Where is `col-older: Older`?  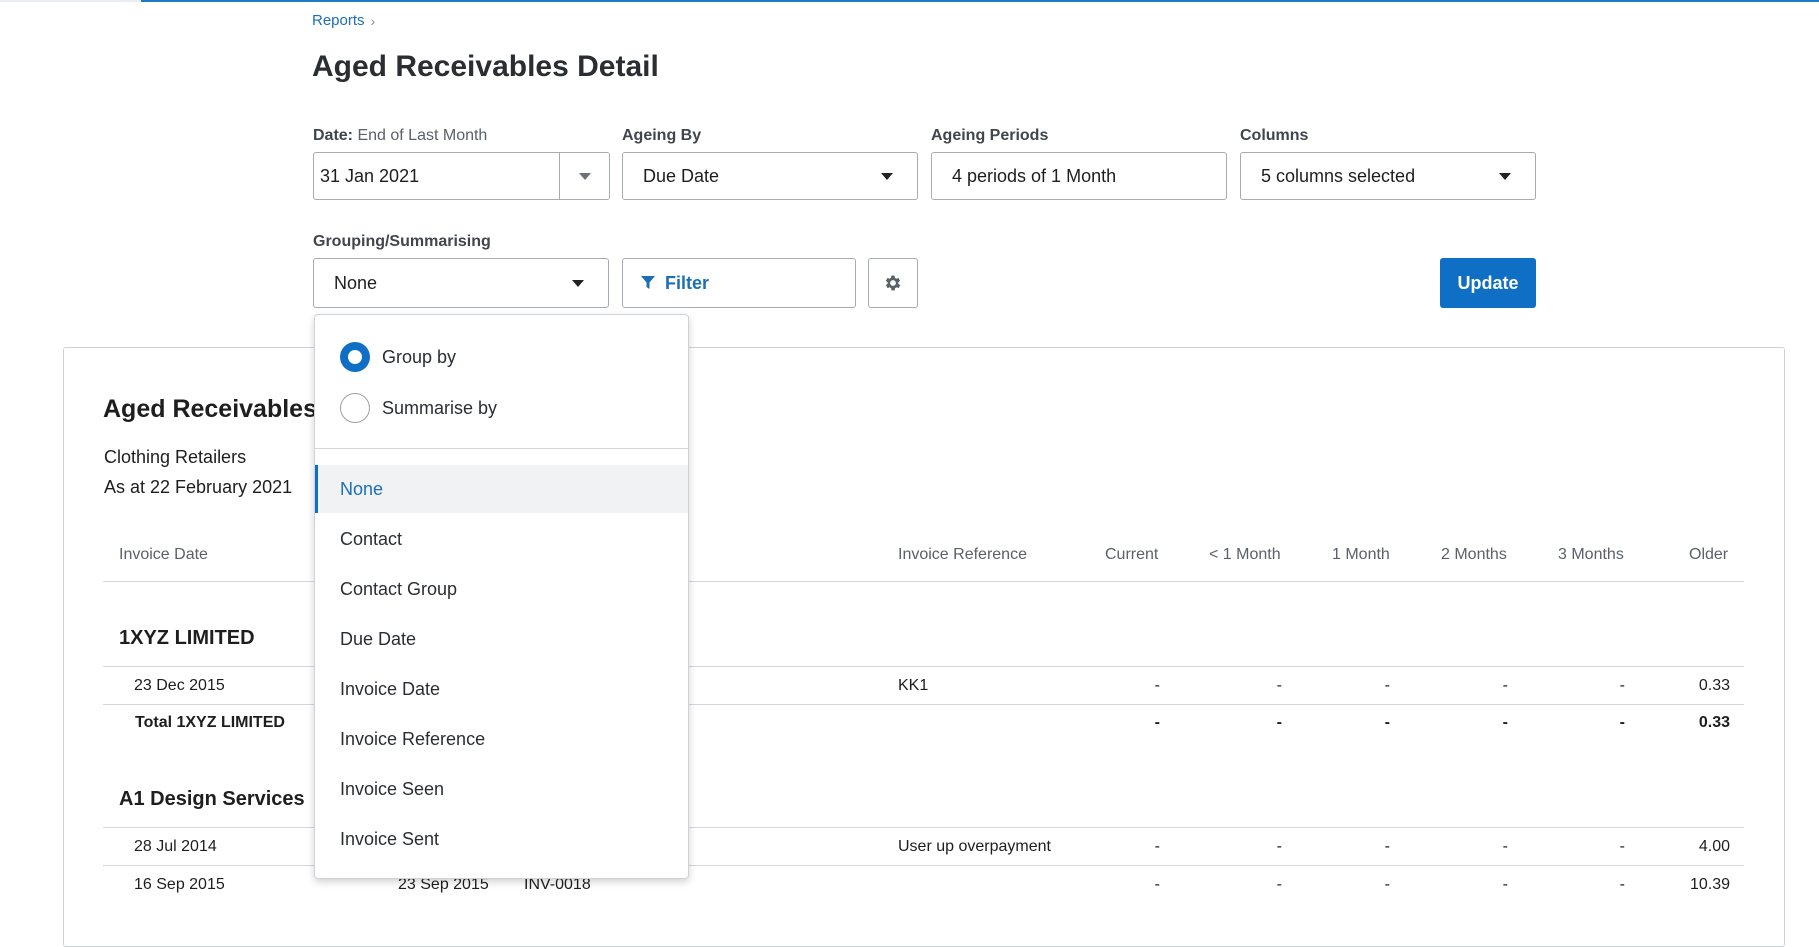 col-older: Older is located at coordinates (1708, 555).